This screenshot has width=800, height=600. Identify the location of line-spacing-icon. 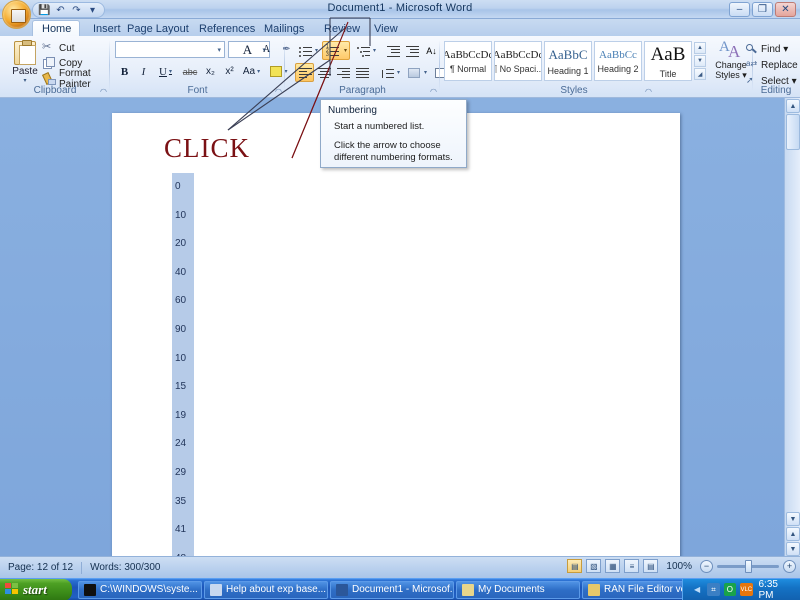
(387, 73).